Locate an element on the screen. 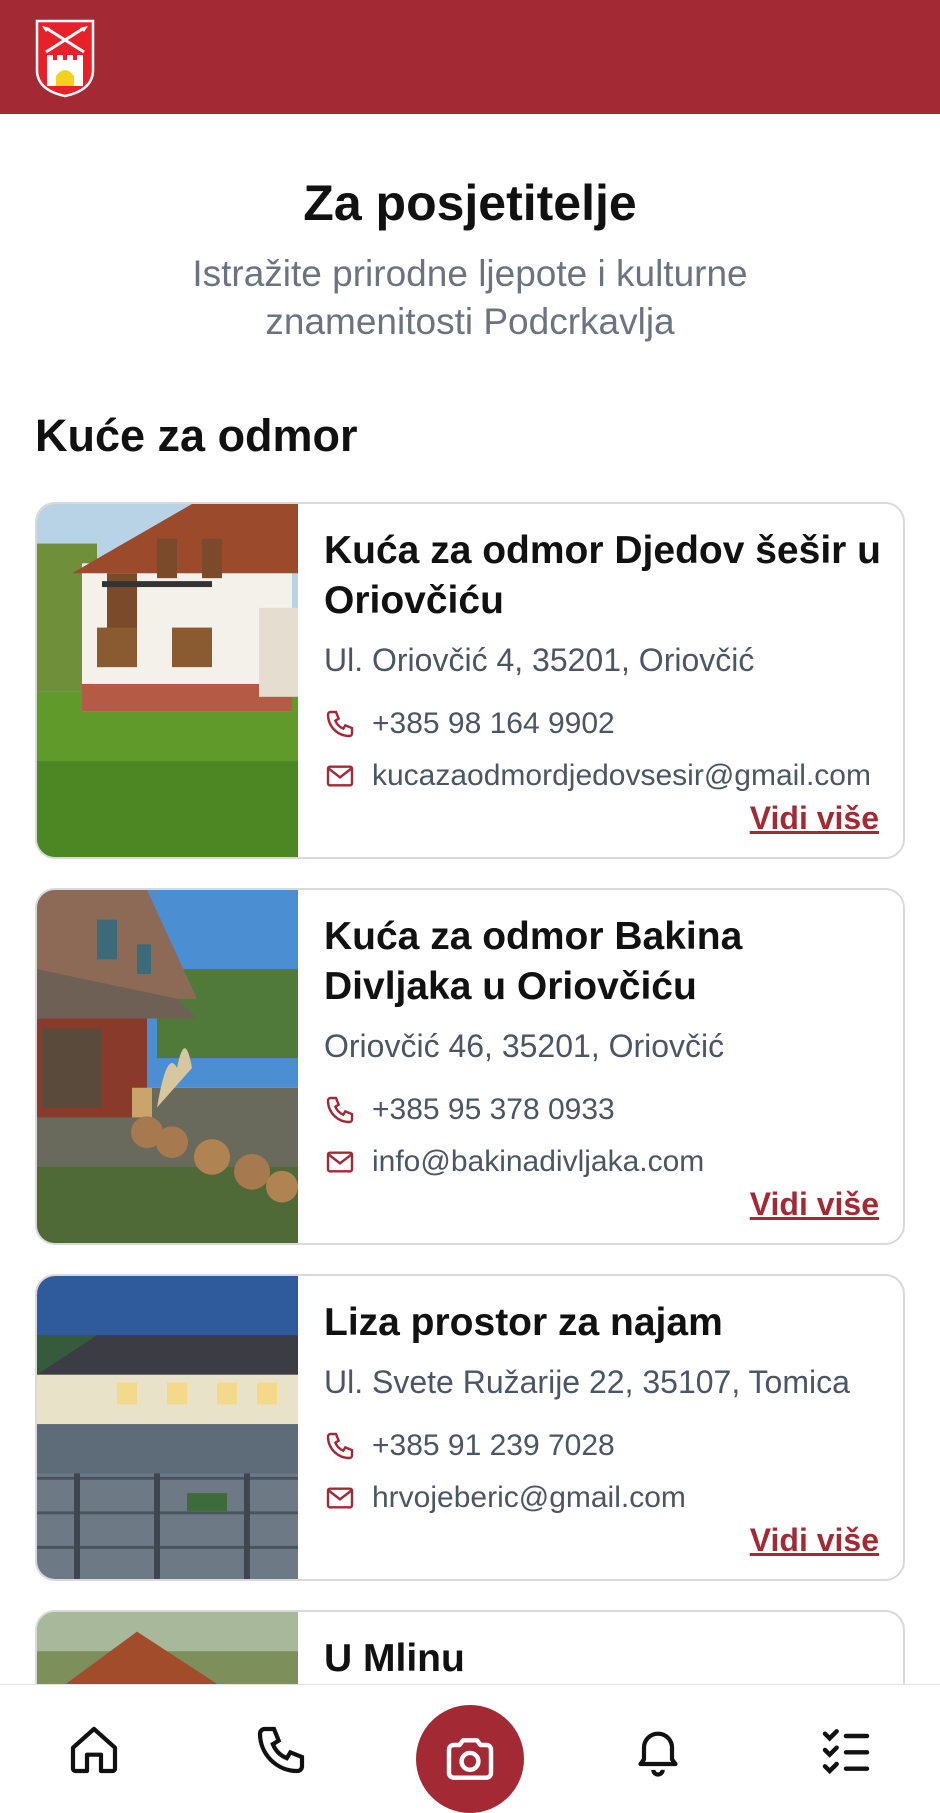  email-row: kucazaodmordjedovsesir@gmail.com is located at coordinates (597, 776).